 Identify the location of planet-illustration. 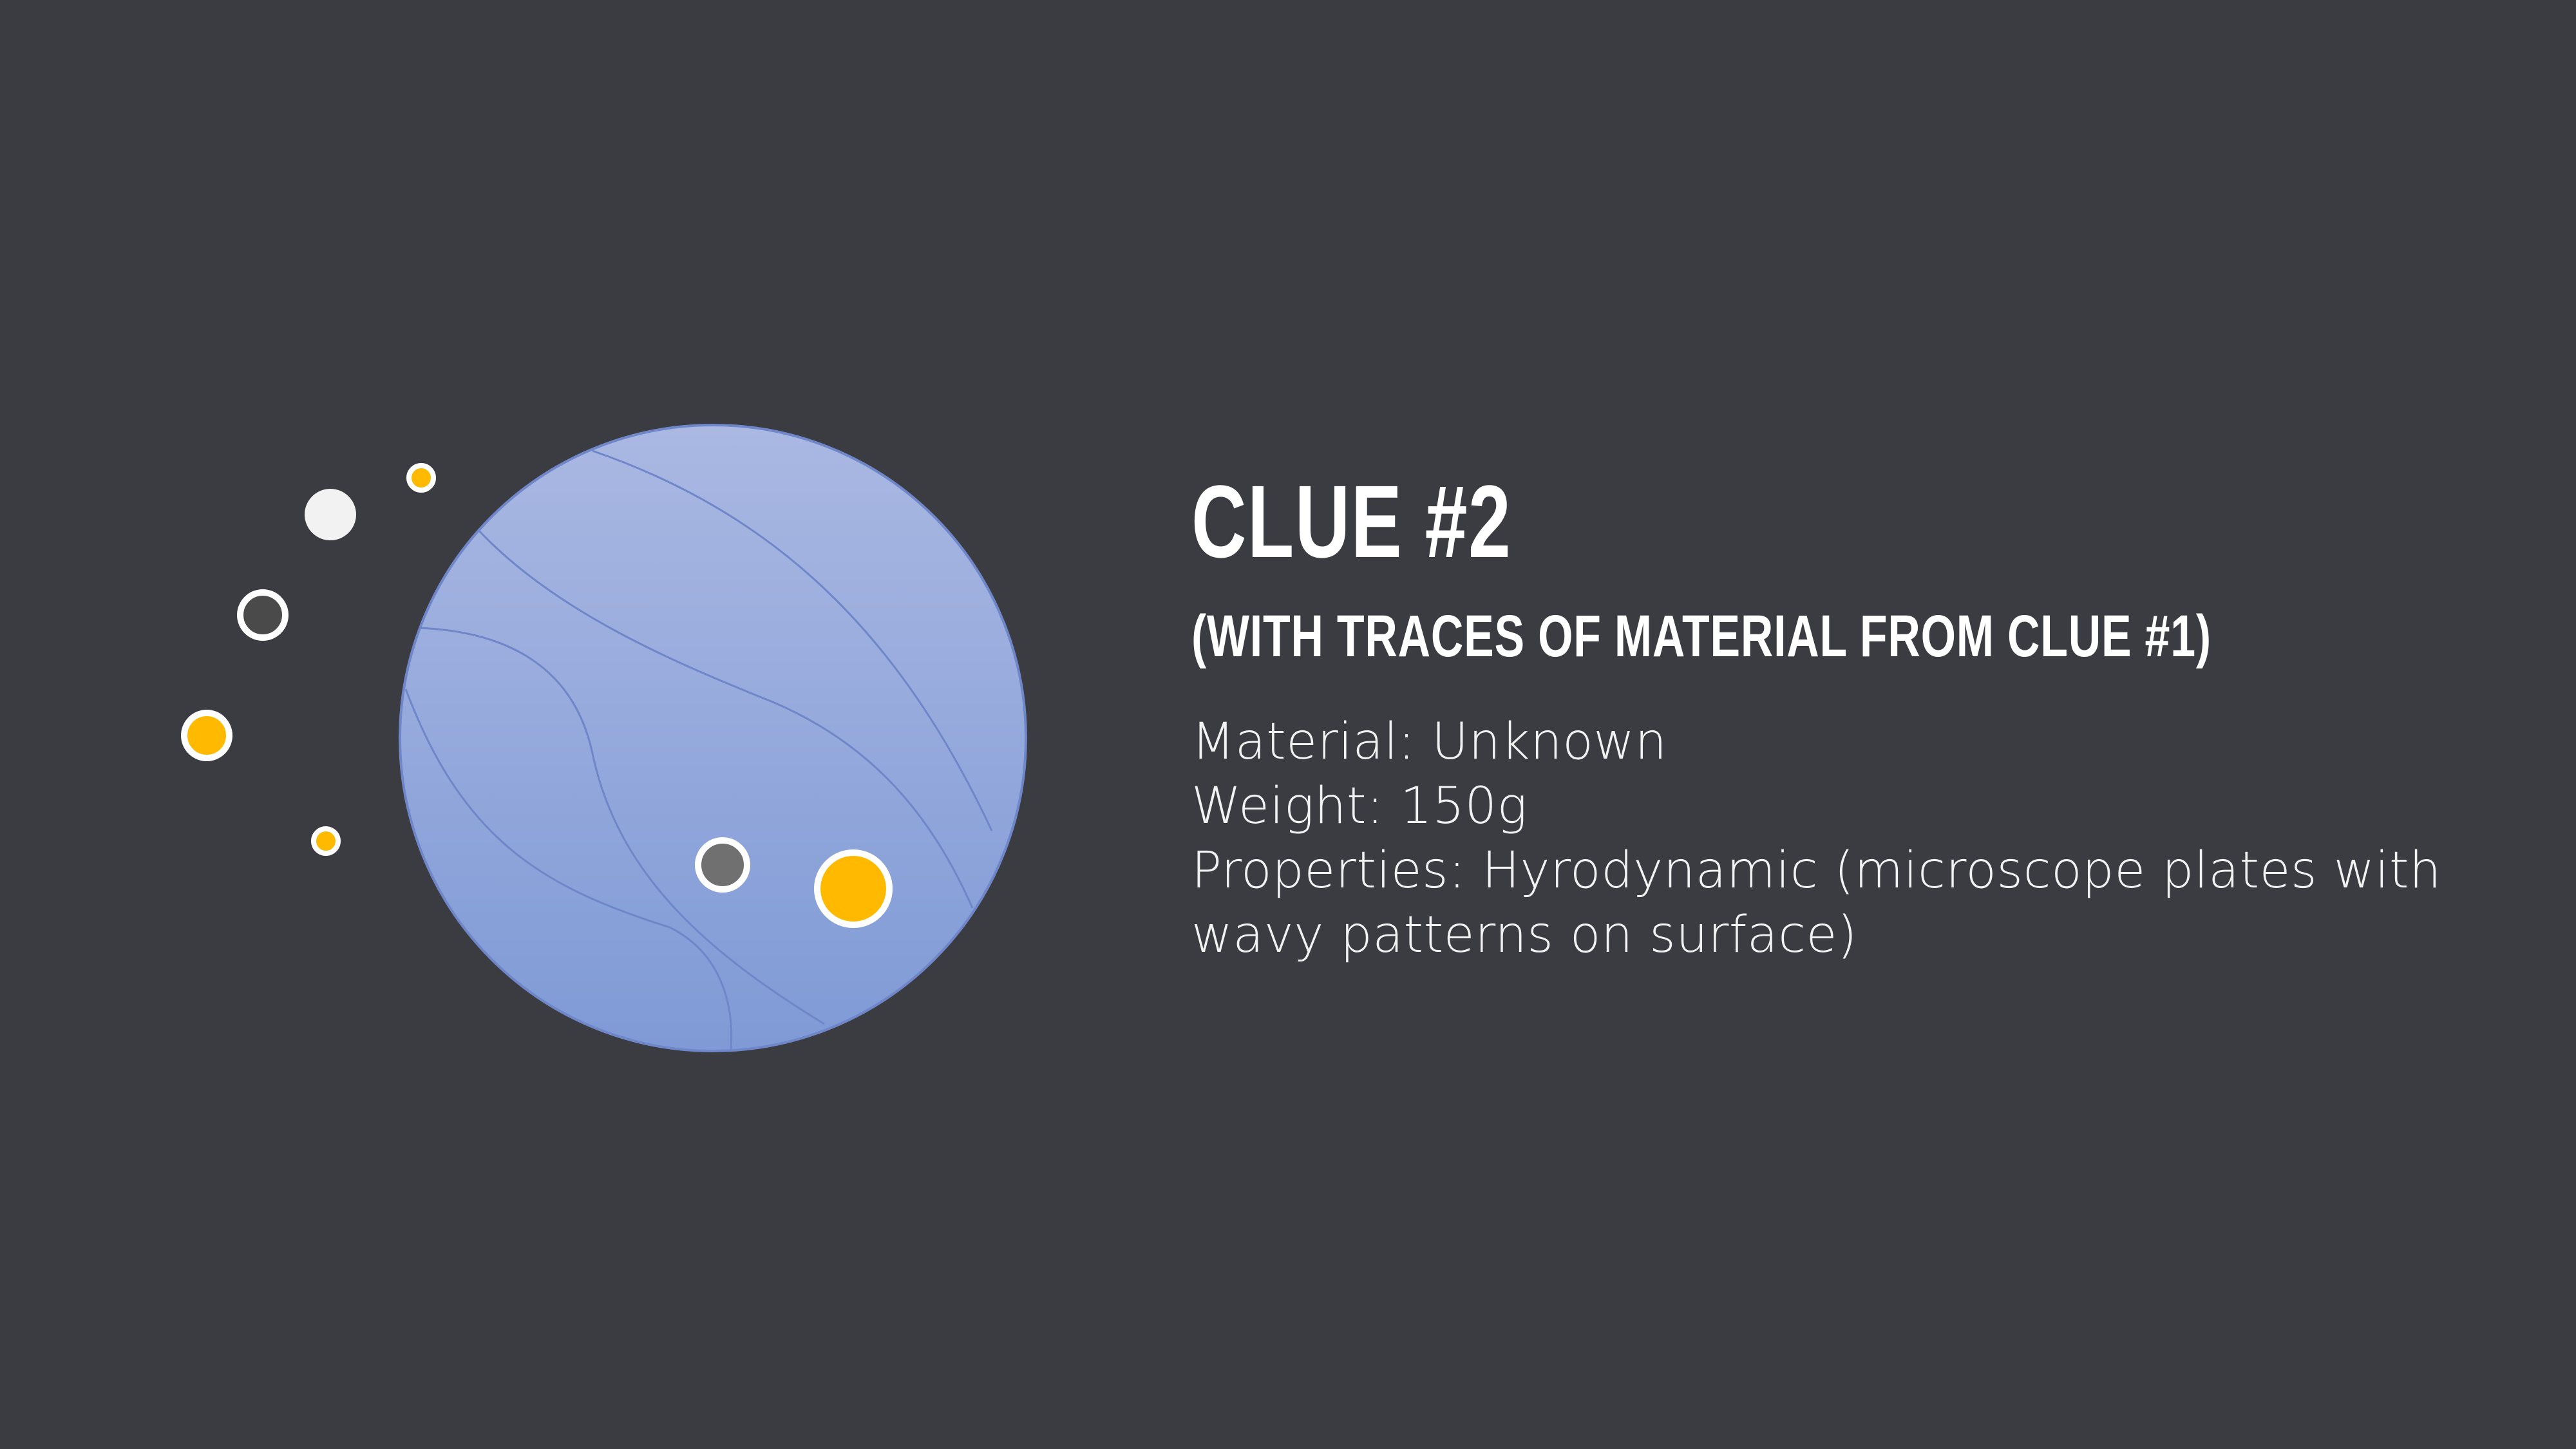
(604, 738).